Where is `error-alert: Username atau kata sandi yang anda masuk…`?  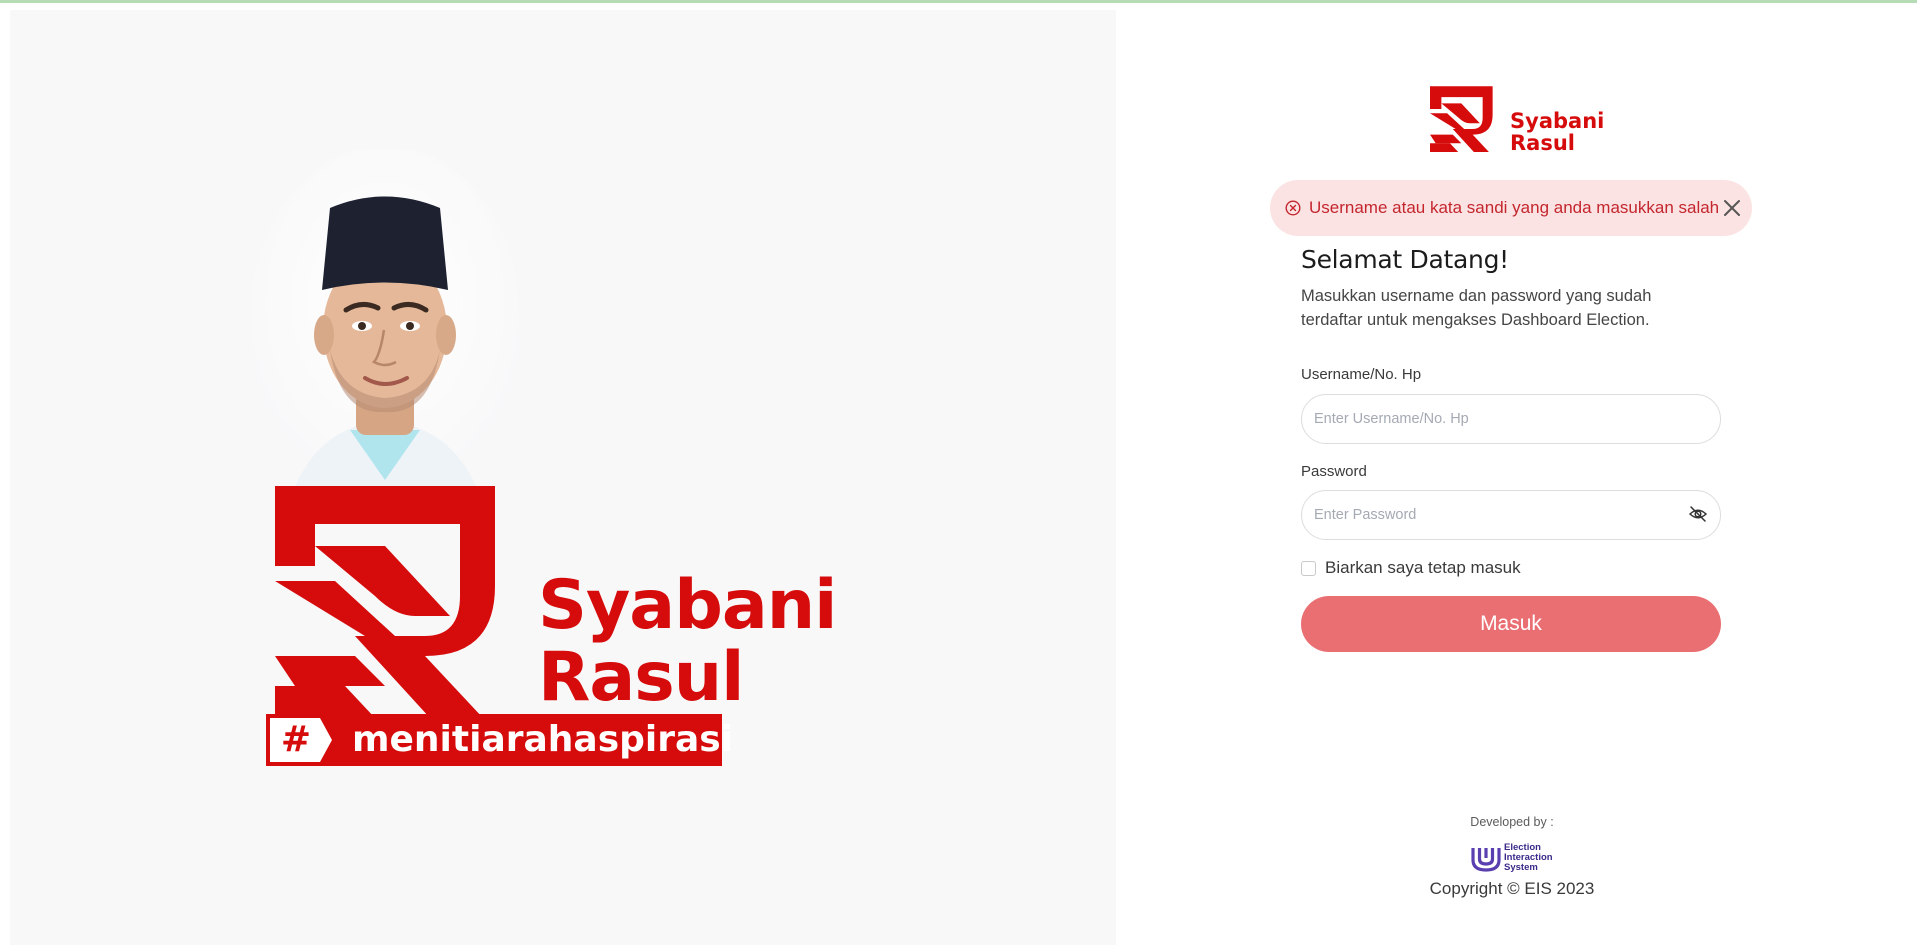
error-alert: Username atau kata sandi yang anda masuk… is located at coordinates (1511, 208).